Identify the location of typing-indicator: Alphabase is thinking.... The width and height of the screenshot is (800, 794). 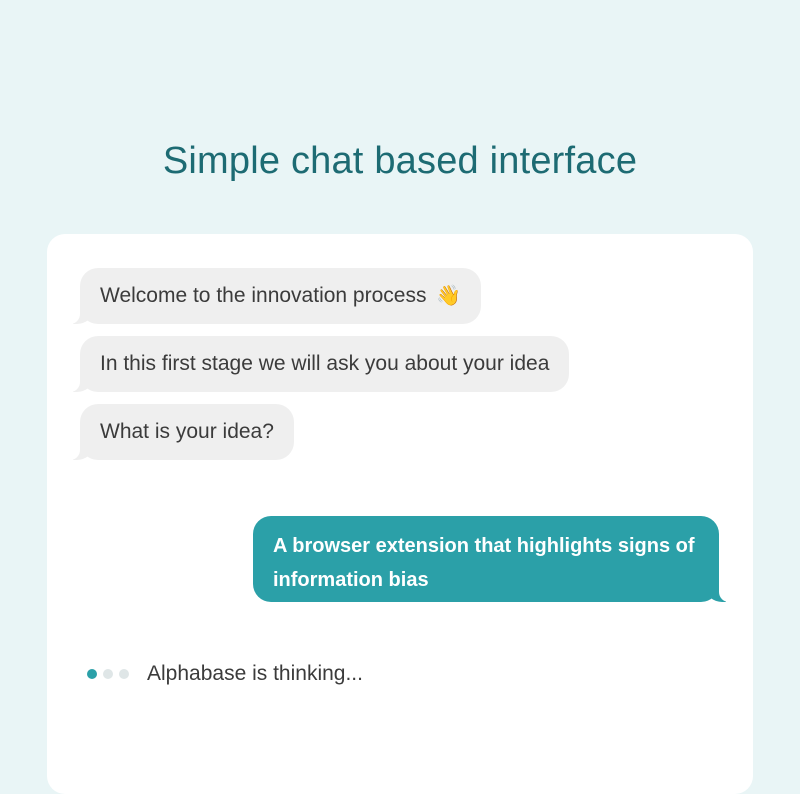
(225, 674).